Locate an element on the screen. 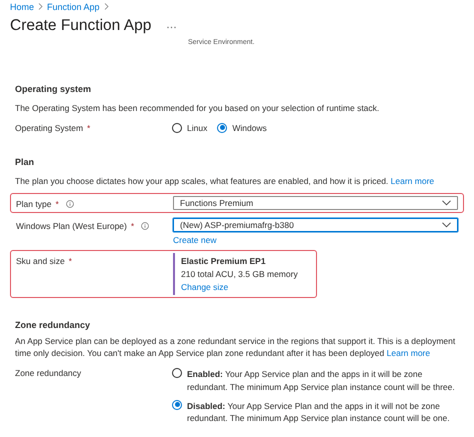 Image resolution: width=474 pixels, height=437 pixels. field-label: Sku and size is located at coordinates (40, 261).